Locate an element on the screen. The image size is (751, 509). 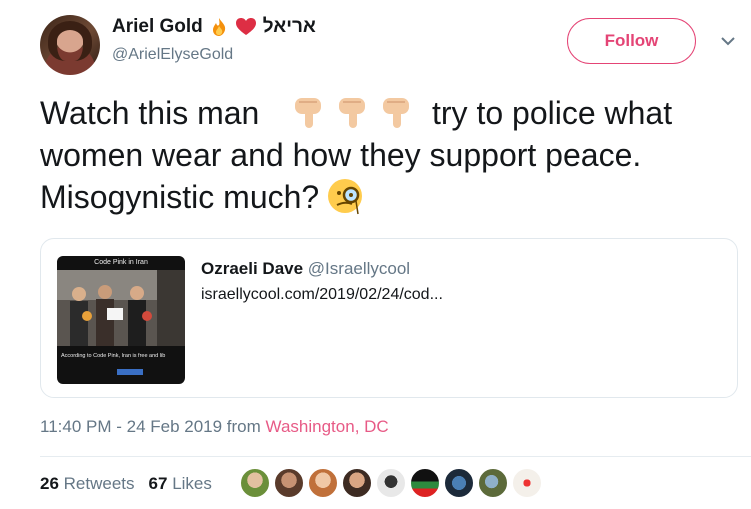
author-handle: @ArielElyseGold is located at coordinates (172, 55).